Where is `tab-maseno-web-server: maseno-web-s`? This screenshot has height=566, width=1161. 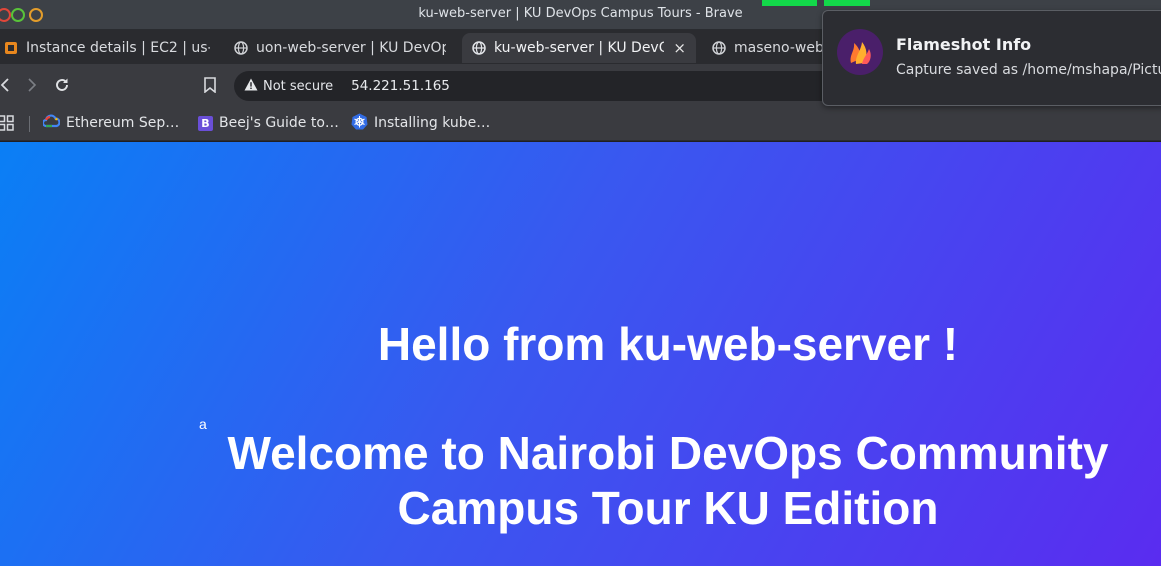 tab-maseno-web-server: maseno-web-s is located at coordinates (767, 48).